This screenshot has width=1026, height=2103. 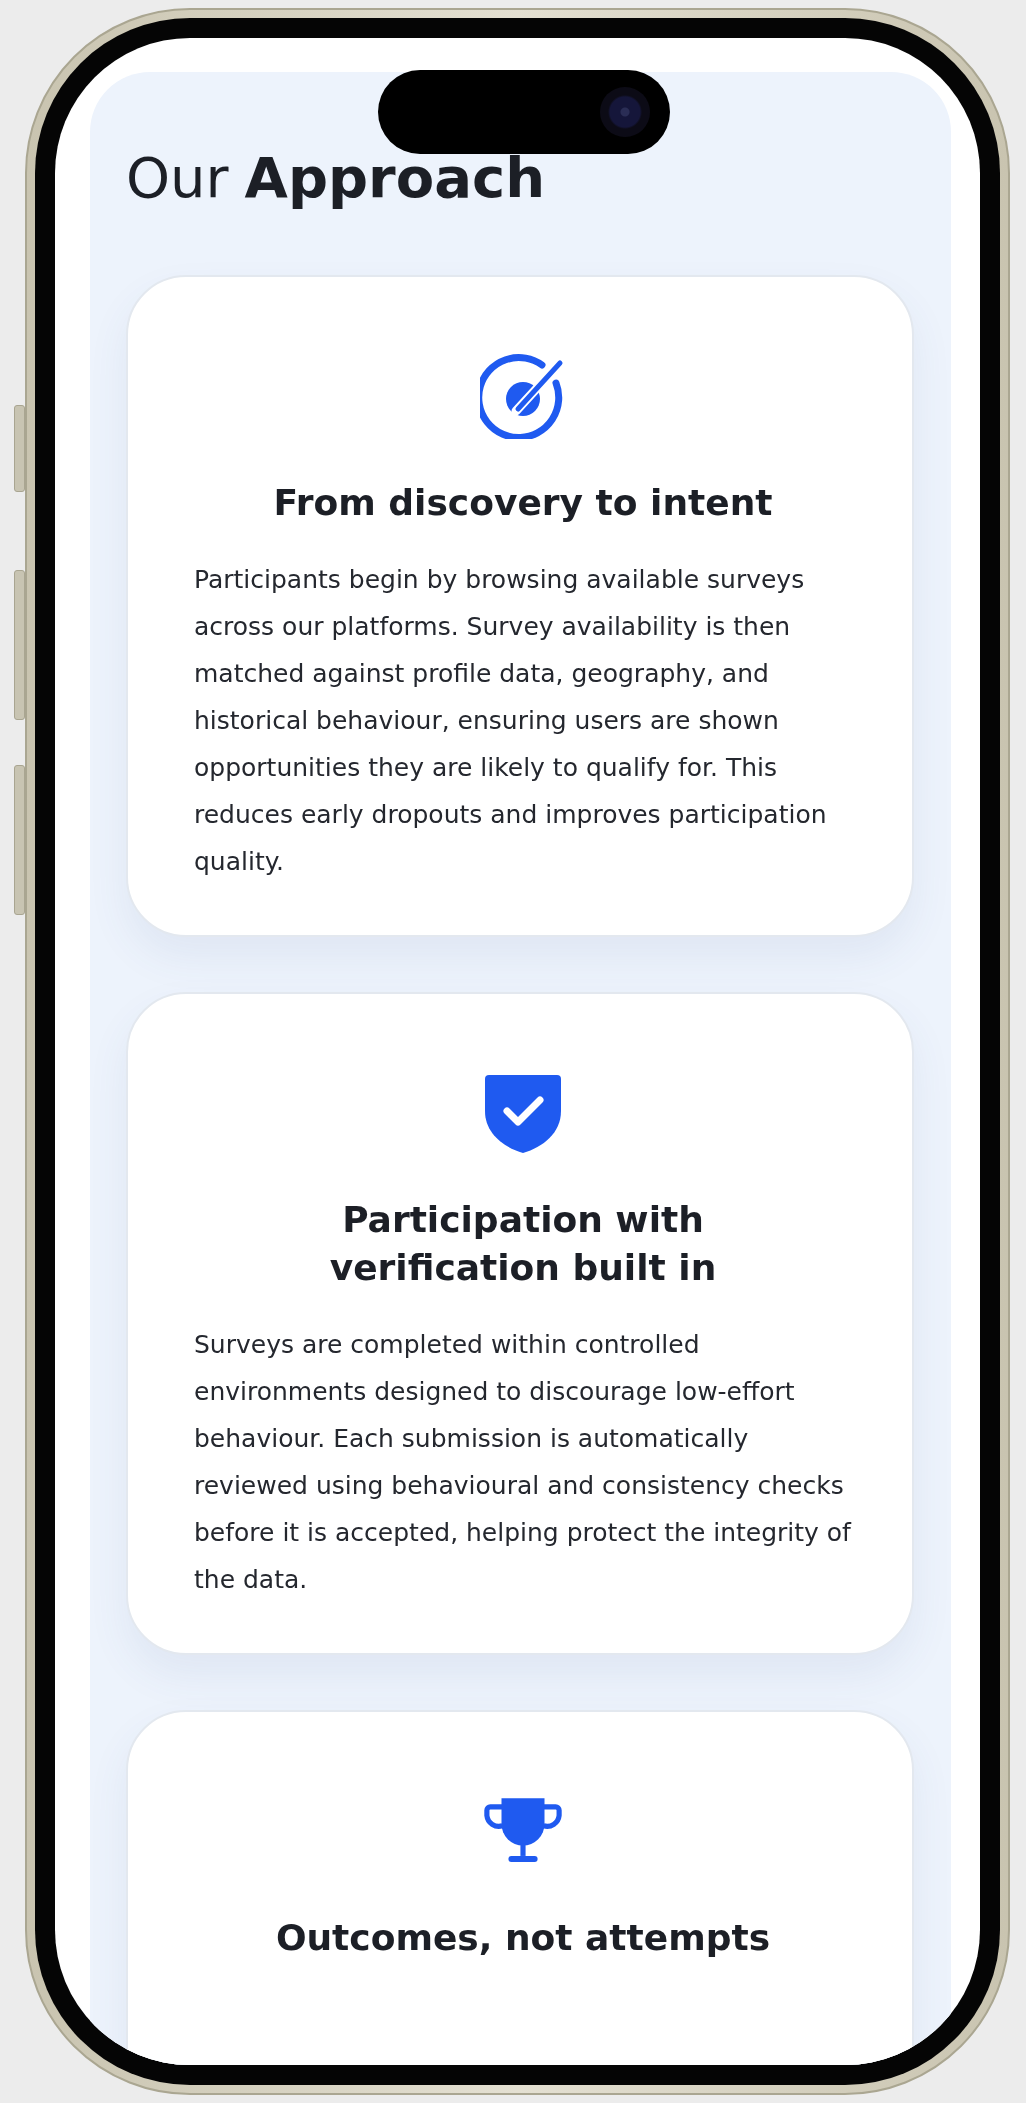 I want to click on card-text: Surveys are completed within controlled environments designed to discourage low-effort behaviour. Each submission is automatically reviewed using behavioural and consistency checks before it is accepted, helping protect the integrity of the data., so click(x=523, y=1462).